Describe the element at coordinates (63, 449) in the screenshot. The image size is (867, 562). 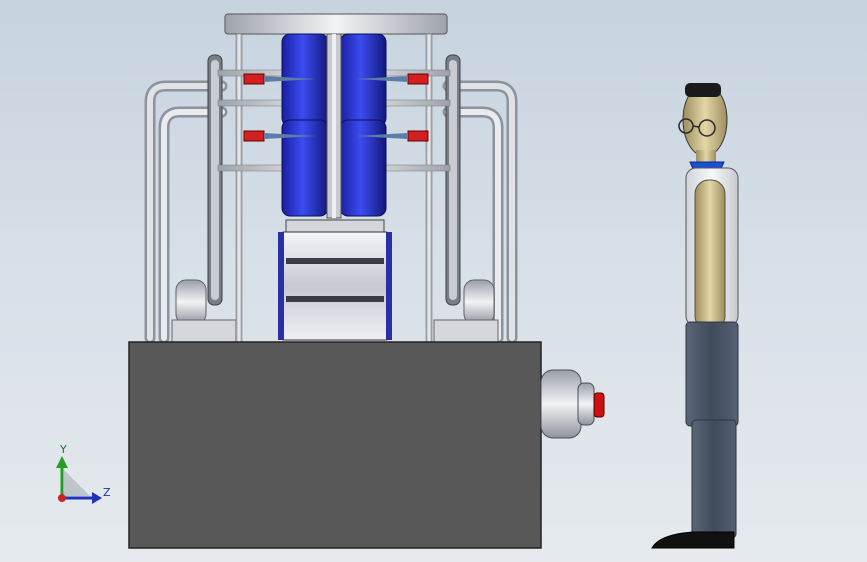
I see `axis-y-label: Y` at that location.